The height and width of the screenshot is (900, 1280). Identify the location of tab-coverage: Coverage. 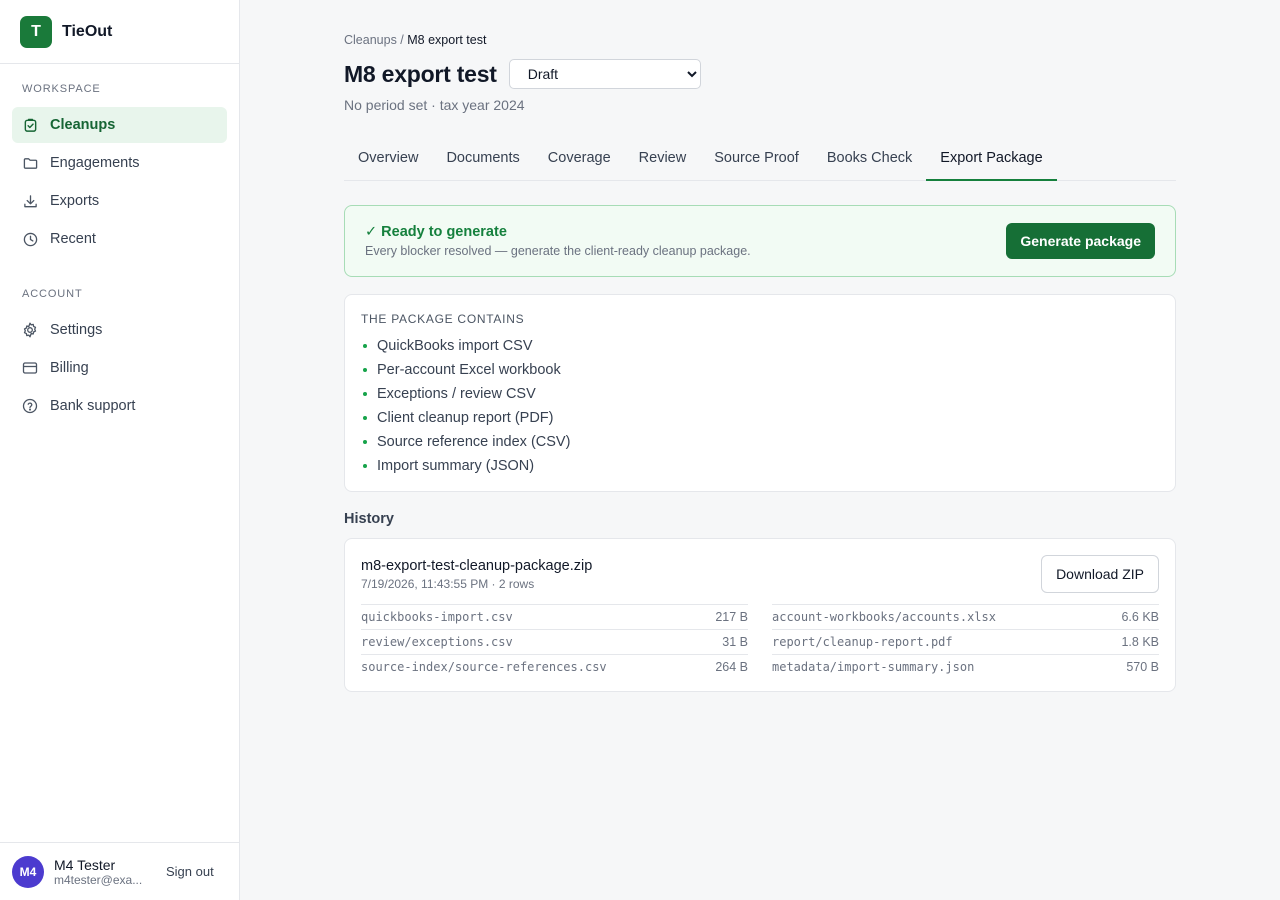
(579, 159).